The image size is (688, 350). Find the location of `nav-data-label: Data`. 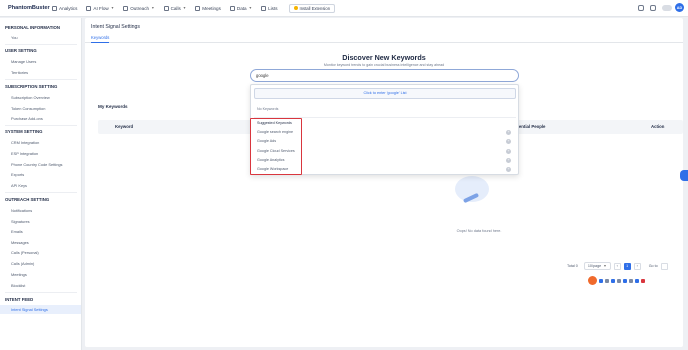

nav-data-label: Data is located at coordinates (241, 8).